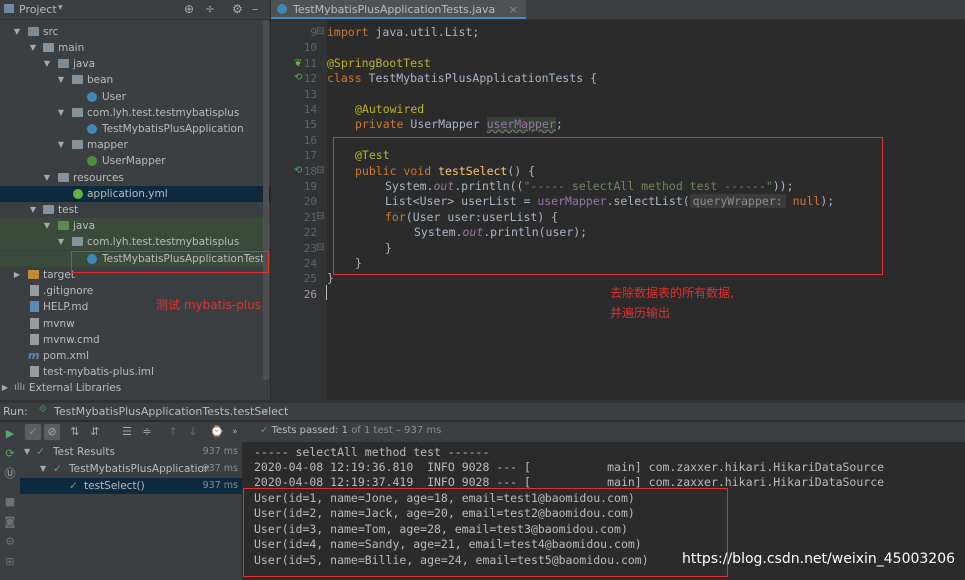 Image resolution: width=965 pixels, height=580 pixels. Describe the element at coordinates (173, 432) in the screenshot. I see `previous-icon: ↑` at that location.